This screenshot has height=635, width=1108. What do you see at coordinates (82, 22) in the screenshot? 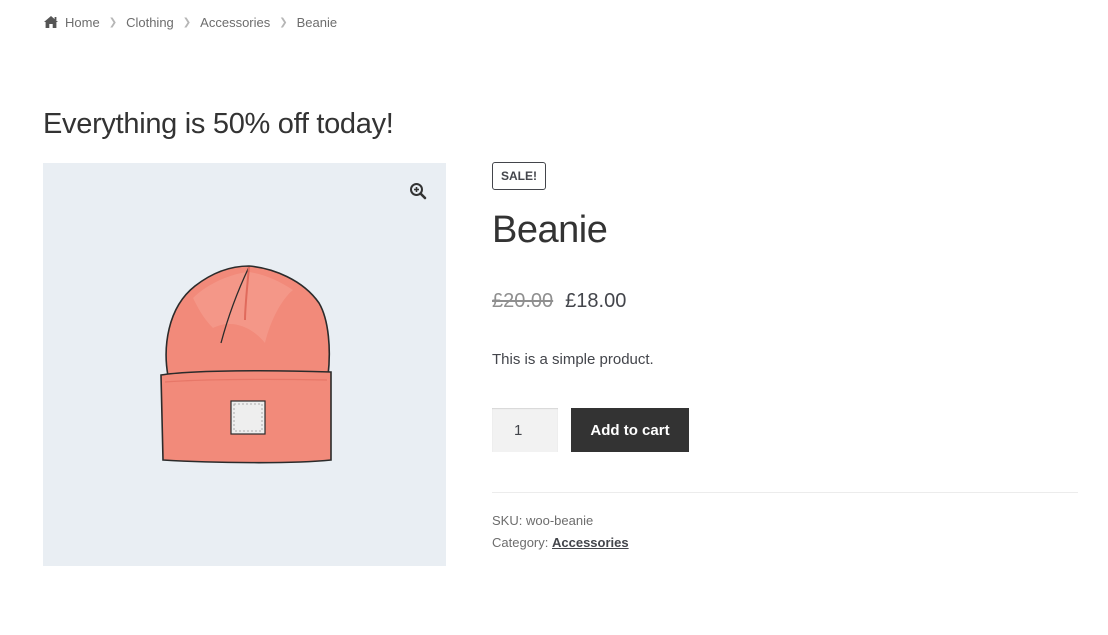
I see `breadcrumb-home-link: Home` at bounding box center [82, 22].